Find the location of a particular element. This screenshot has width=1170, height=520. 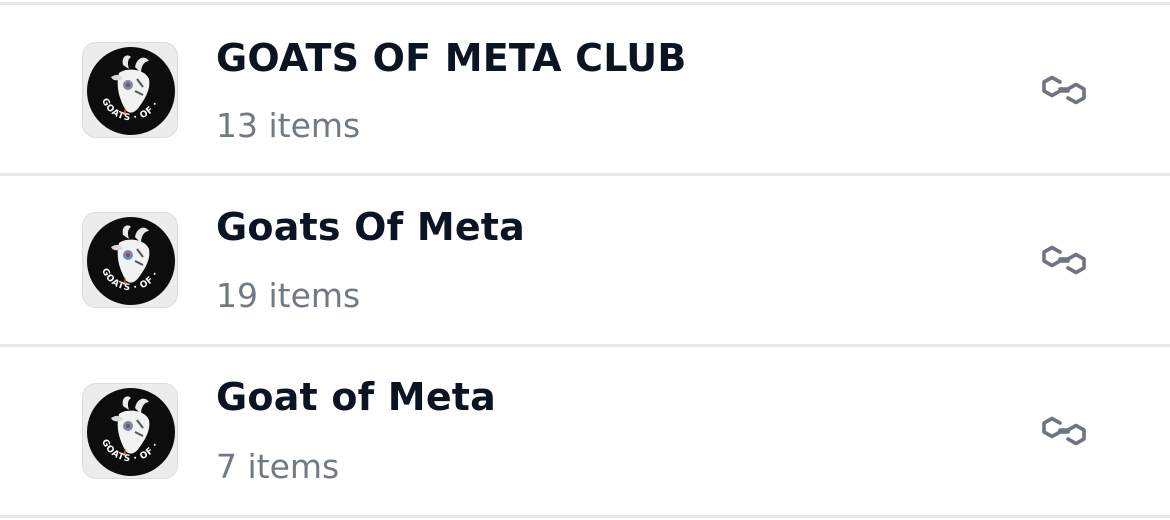

collection-item-count: 7 items is located at coordinates (278, 466).